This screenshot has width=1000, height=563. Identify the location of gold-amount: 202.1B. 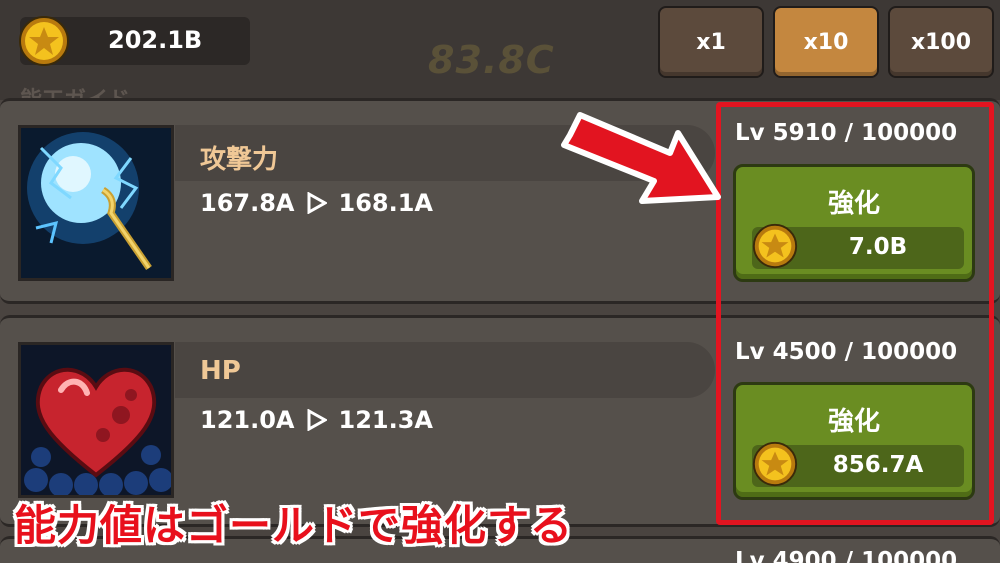
(155, 40).